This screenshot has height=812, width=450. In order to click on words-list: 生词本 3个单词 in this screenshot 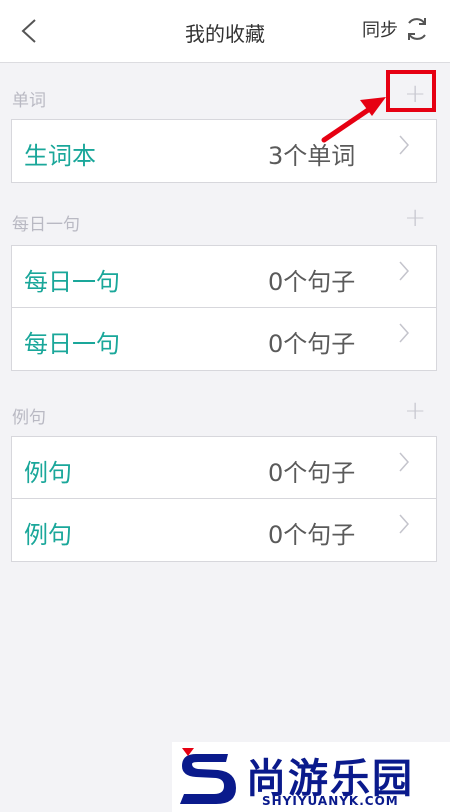, I will do `click(224, 151)`.